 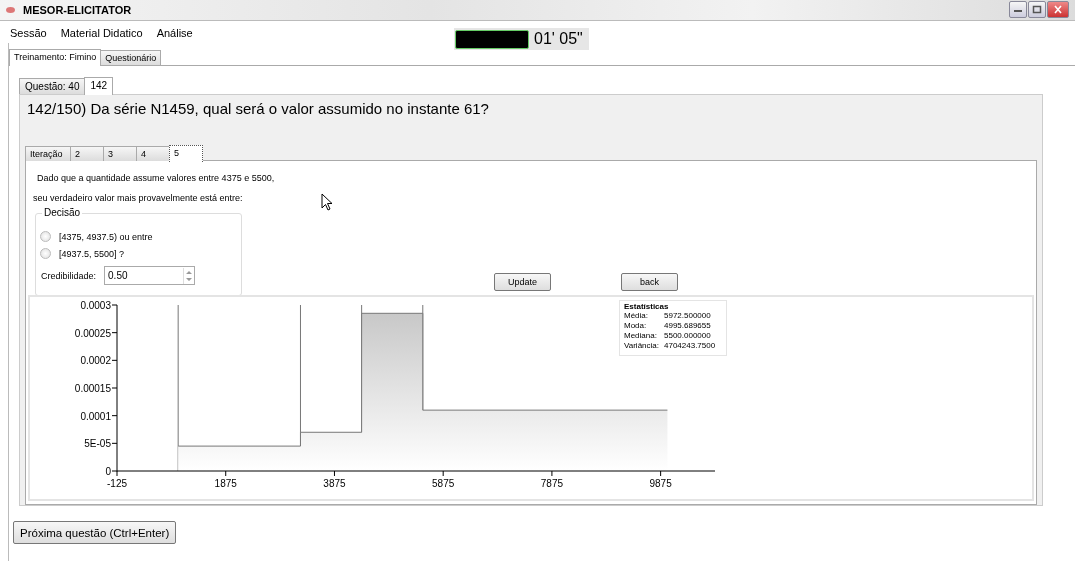 I want to click on y-tick-label: 0.0002, so click(x=95, y=361).